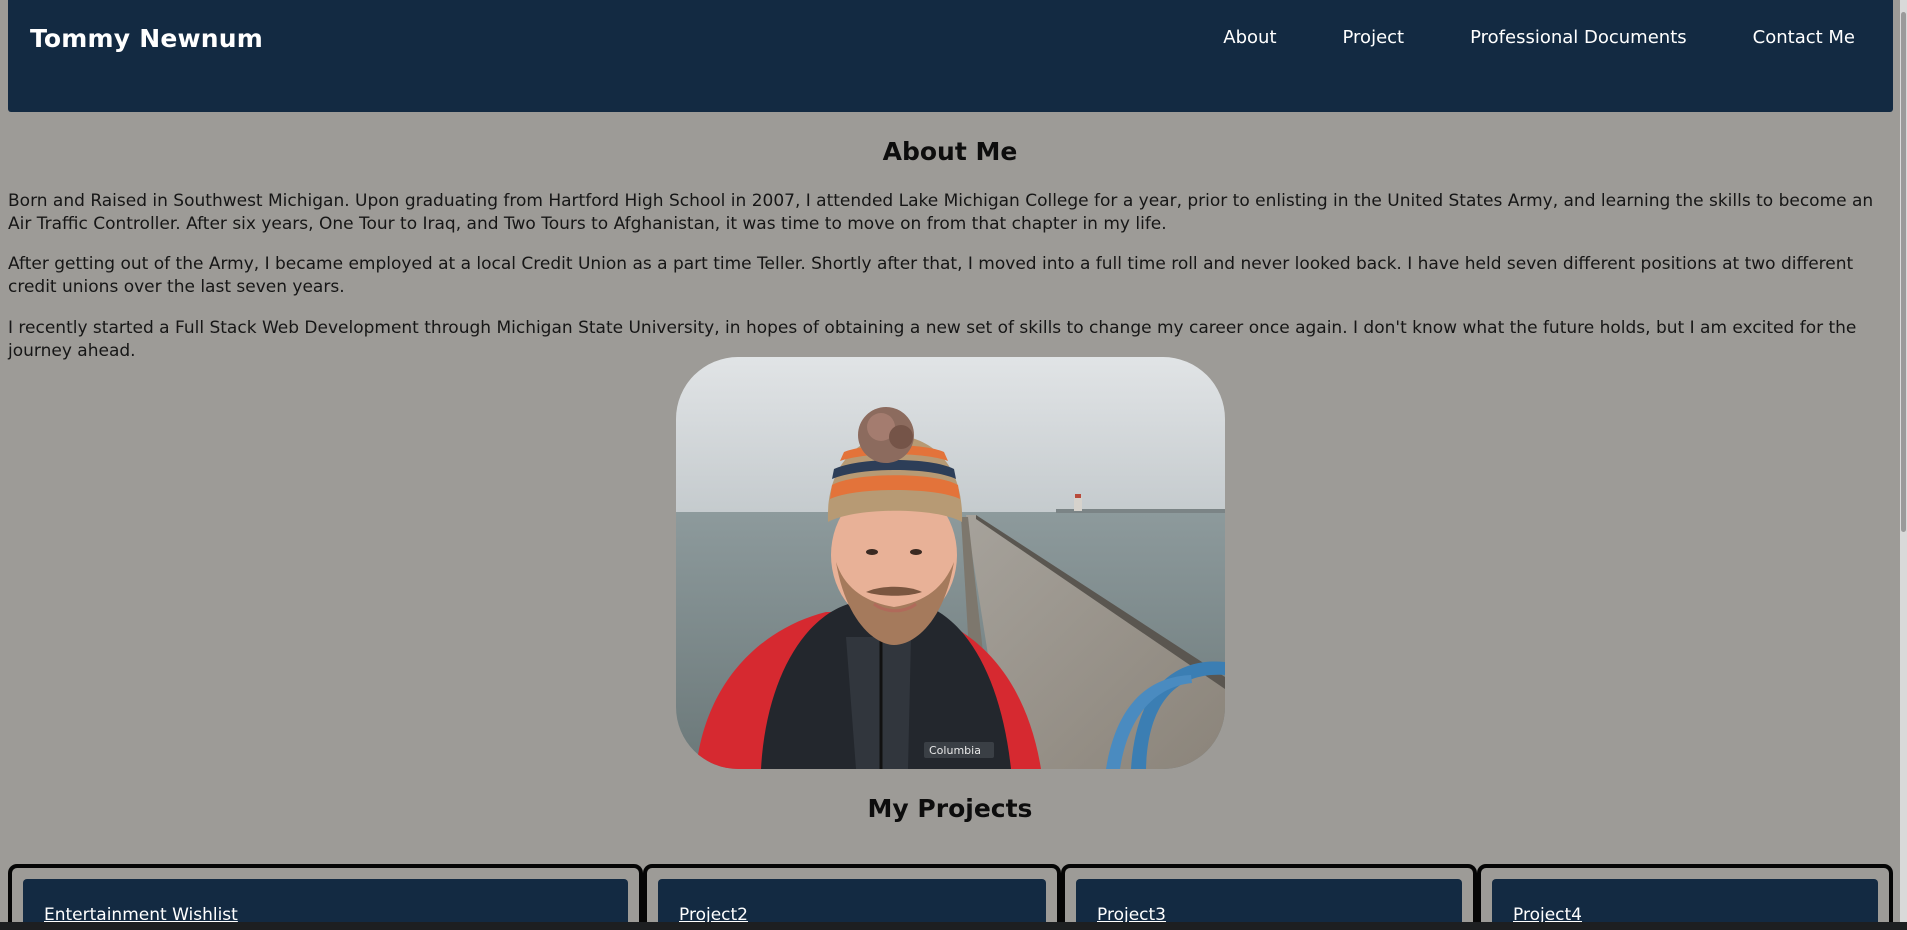 The width and height of the screenshot is (1907, 930). Describe the element at coordinates (1804, 37) in the screenshot. I see `nav-contact-me: Contact Me` at that location.